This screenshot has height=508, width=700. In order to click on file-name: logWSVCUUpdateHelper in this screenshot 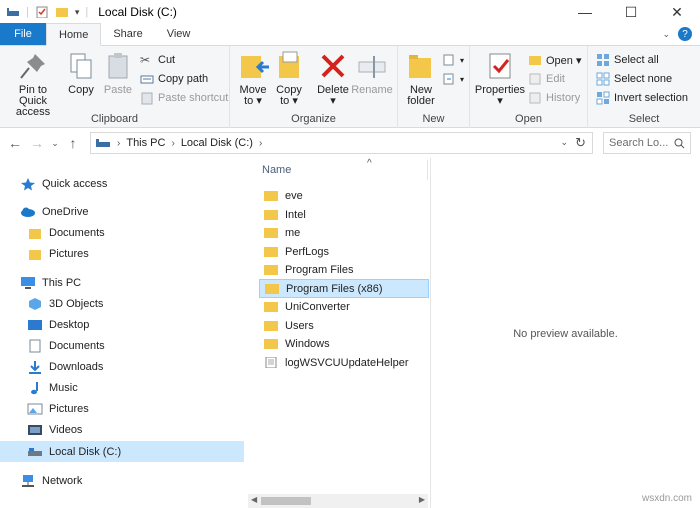, I will do `click(347, 362)`.